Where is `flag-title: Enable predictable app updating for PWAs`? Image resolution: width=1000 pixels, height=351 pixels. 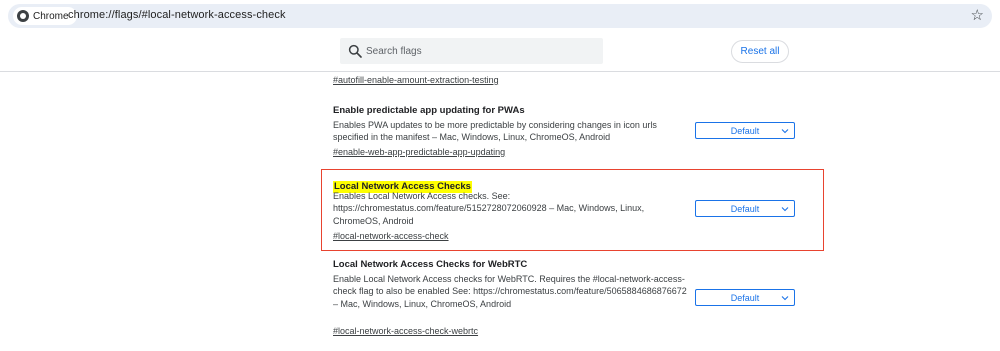
flag-title: Enable predictable app updating for PWAs is located at coordinates (429, 110).